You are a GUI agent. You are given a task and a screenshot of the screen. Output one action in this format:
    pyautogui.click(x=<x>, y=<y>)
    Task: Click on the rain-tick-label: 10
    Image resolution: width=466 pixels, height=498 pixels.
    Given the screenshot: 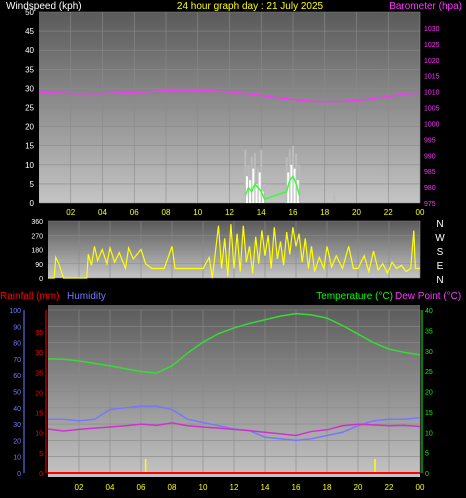 What is the action you would take?
    pyautogui.click(x=39, y=434)
    